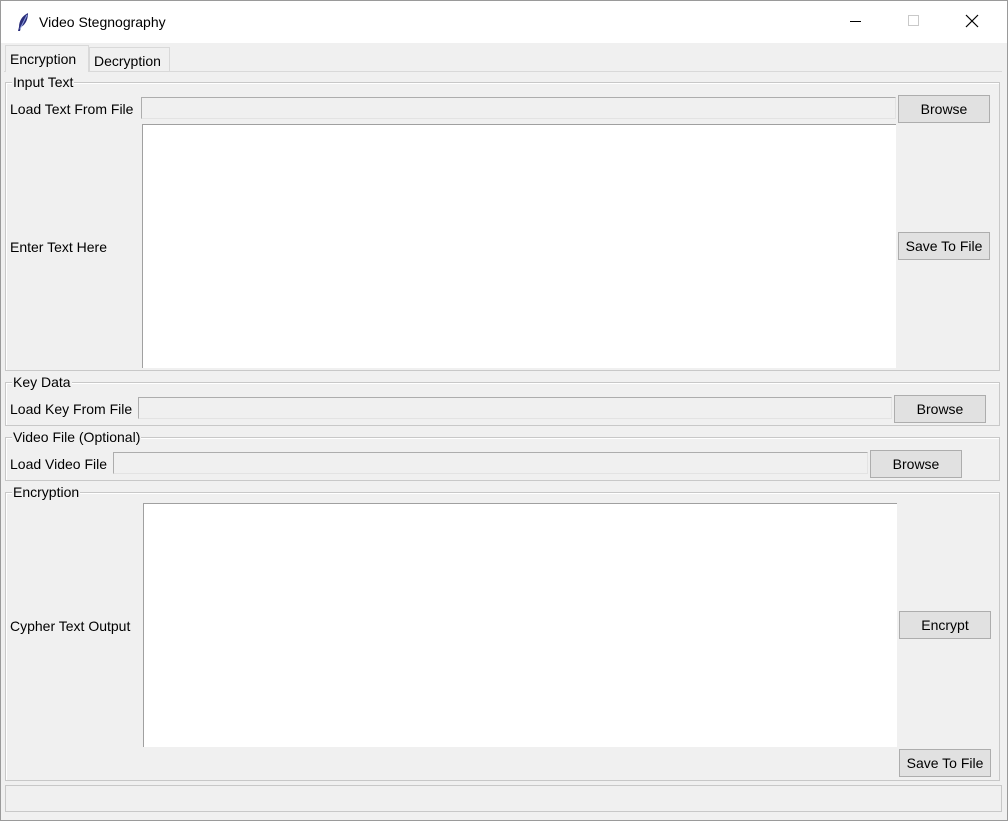 The width and height of the screenshot is (1008, 821). Describe the element at coordinates (71, 409) in the screenshot. I see `load-key-label: Load Key From File` at that location.